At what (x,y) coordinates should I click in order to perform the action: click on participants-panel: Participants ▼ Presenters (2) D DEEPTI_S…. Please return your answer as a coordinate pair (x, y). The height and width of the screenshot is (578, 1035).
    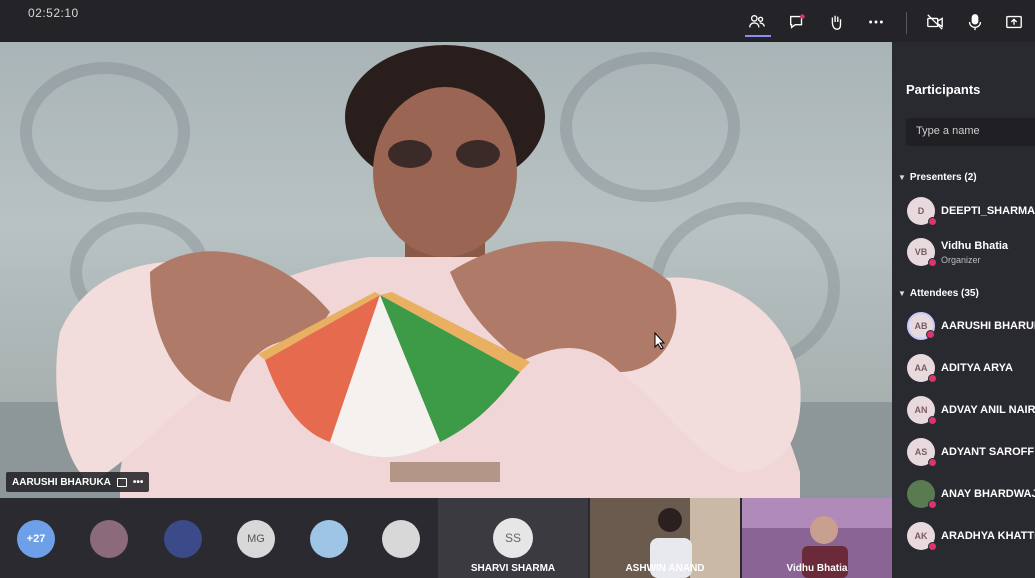
    Looking at the image, I should click on (963, 310).